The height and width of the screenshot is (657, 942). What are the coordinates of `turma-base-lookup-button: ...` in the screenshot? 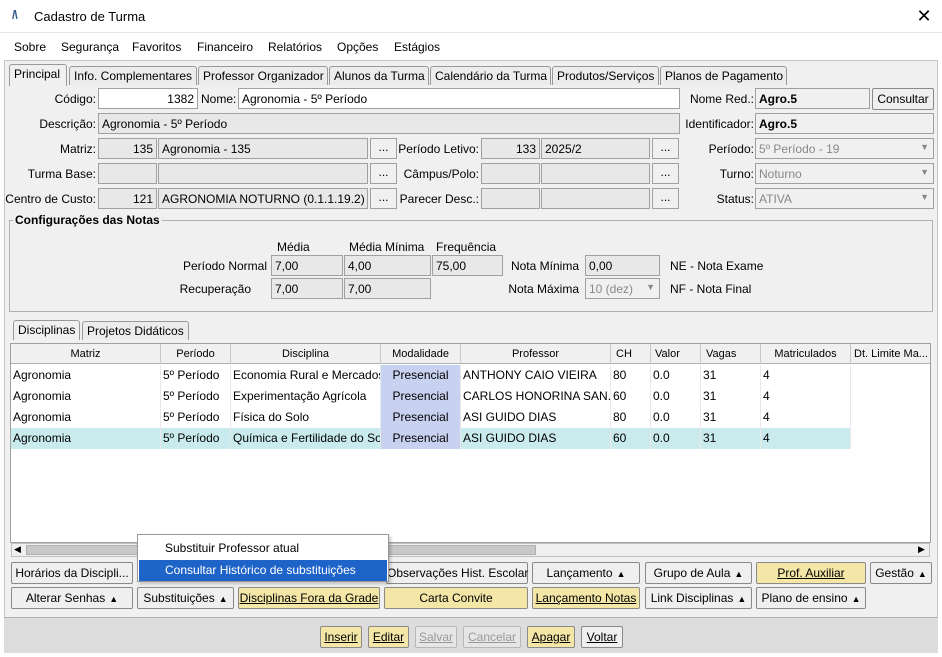 It's located at (383, 173).